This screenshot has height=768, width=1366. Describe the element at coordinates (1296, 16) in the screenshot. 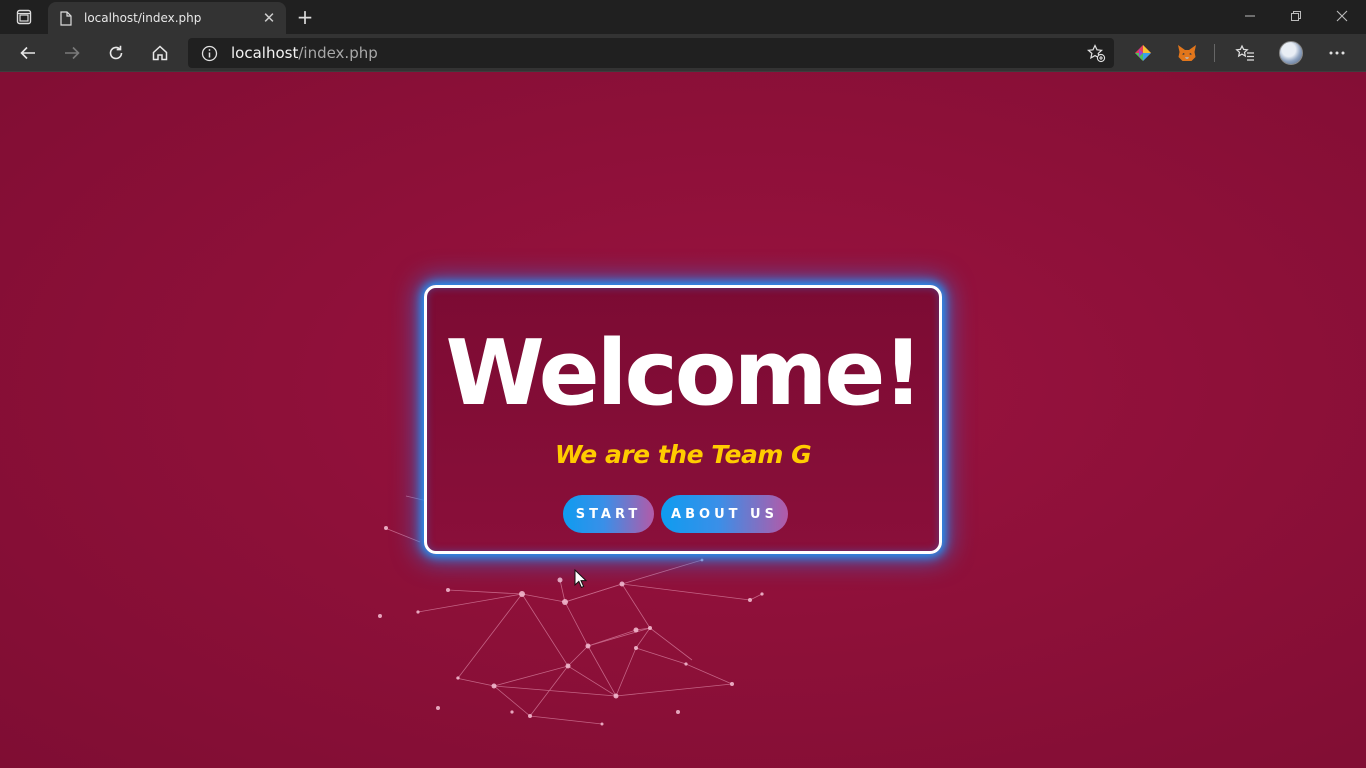

I see `restore-icon` at that location.